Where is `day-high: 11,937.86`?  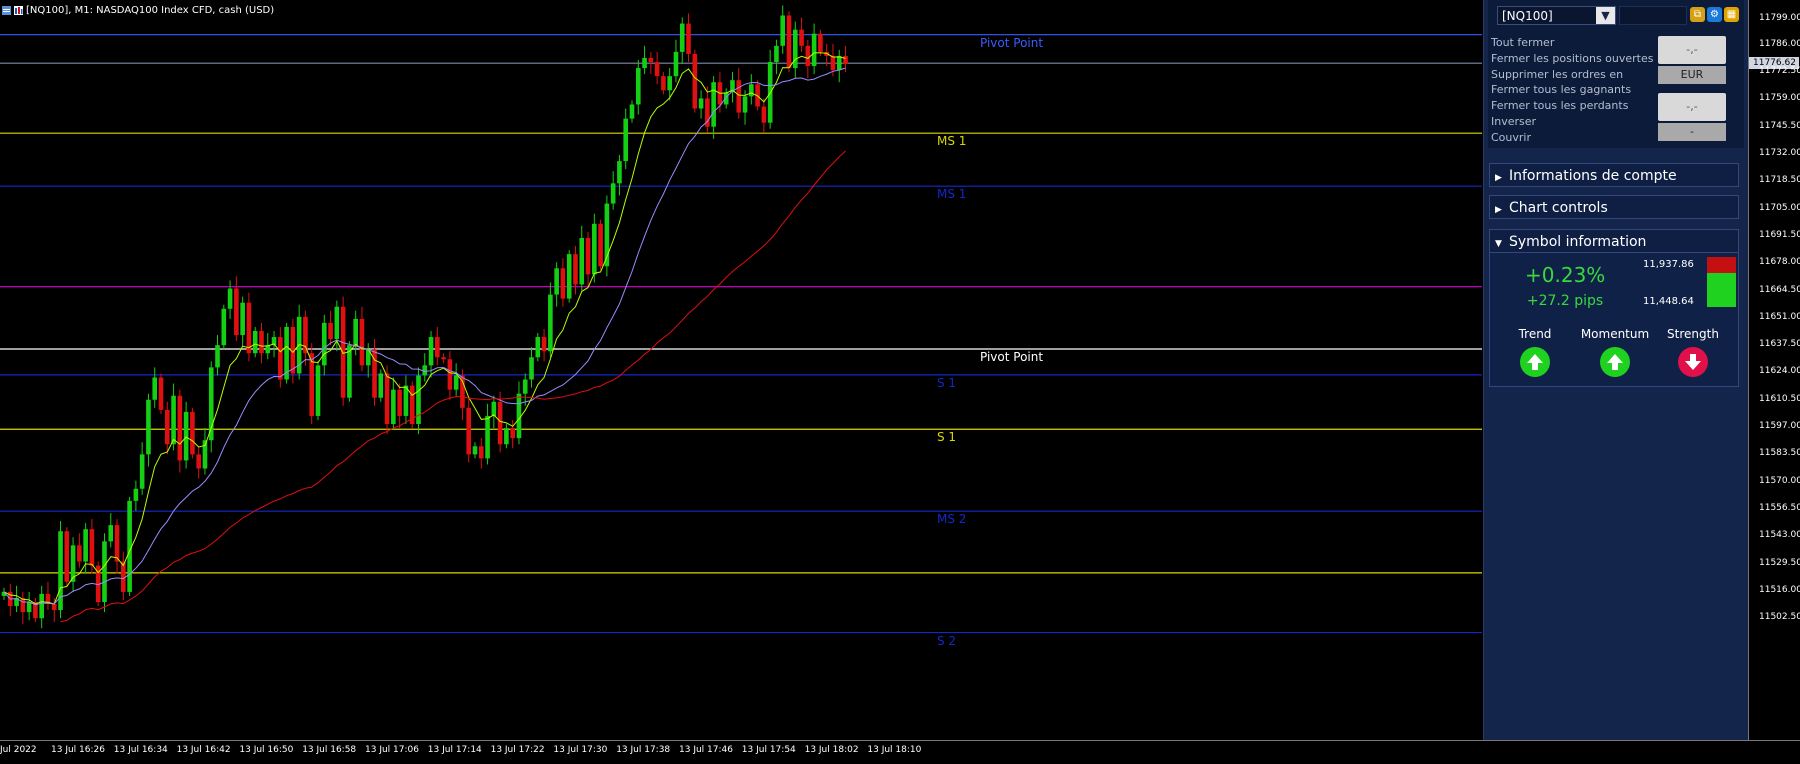 day-high: 11,937.86 is located at coordinates (1668, 264).